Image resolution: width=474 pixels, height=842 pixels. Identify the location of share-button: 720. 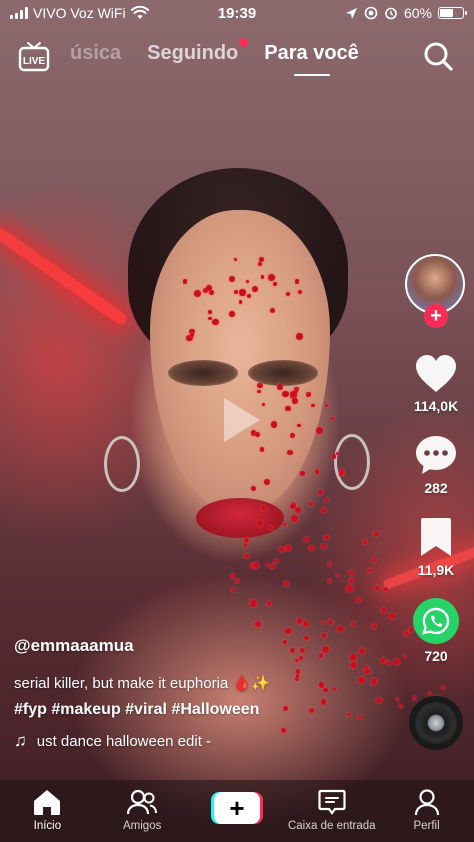
(436, 631).